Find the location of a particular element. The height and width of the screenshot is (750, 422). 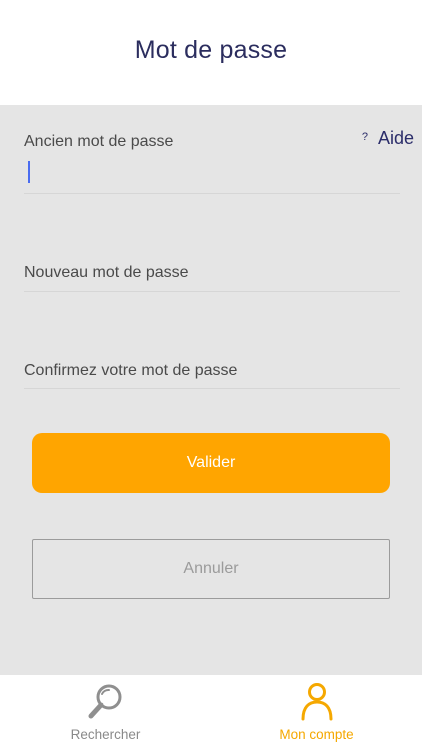

tab-account-label: Mon compte is located at coordinates (316, 734).